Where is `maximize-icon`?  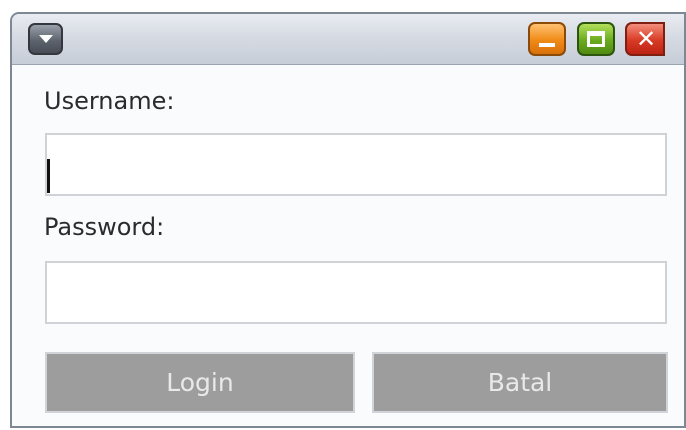
maximize-icon is located at coordinates (596, 39).